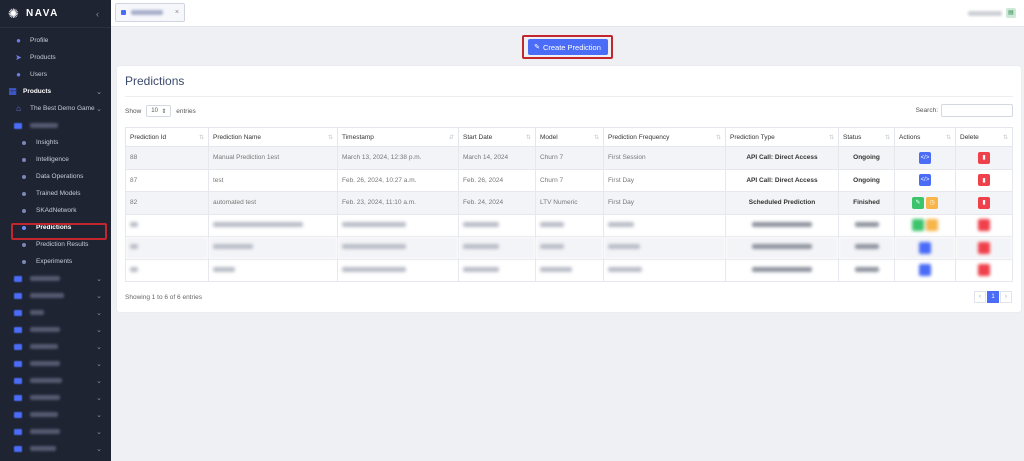  I want to click on entries-length-control: Show 10 ⇕ entries, so click(160, 111).